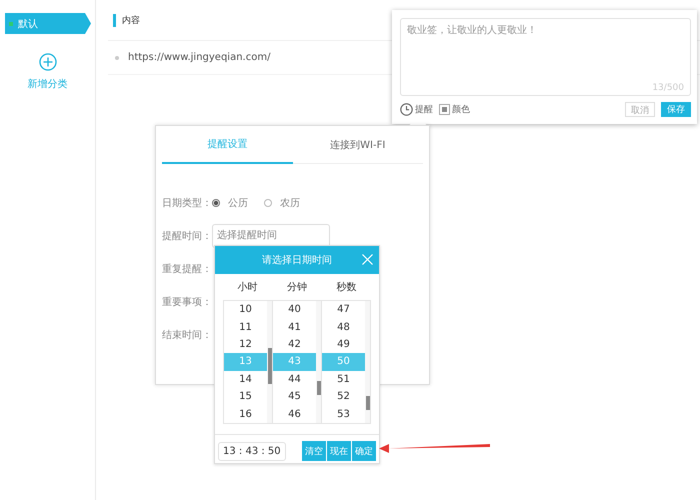 Image resolution: width=700 pixels, height=500 pixels. I want to click on time-option: 53, so click(343, 414).